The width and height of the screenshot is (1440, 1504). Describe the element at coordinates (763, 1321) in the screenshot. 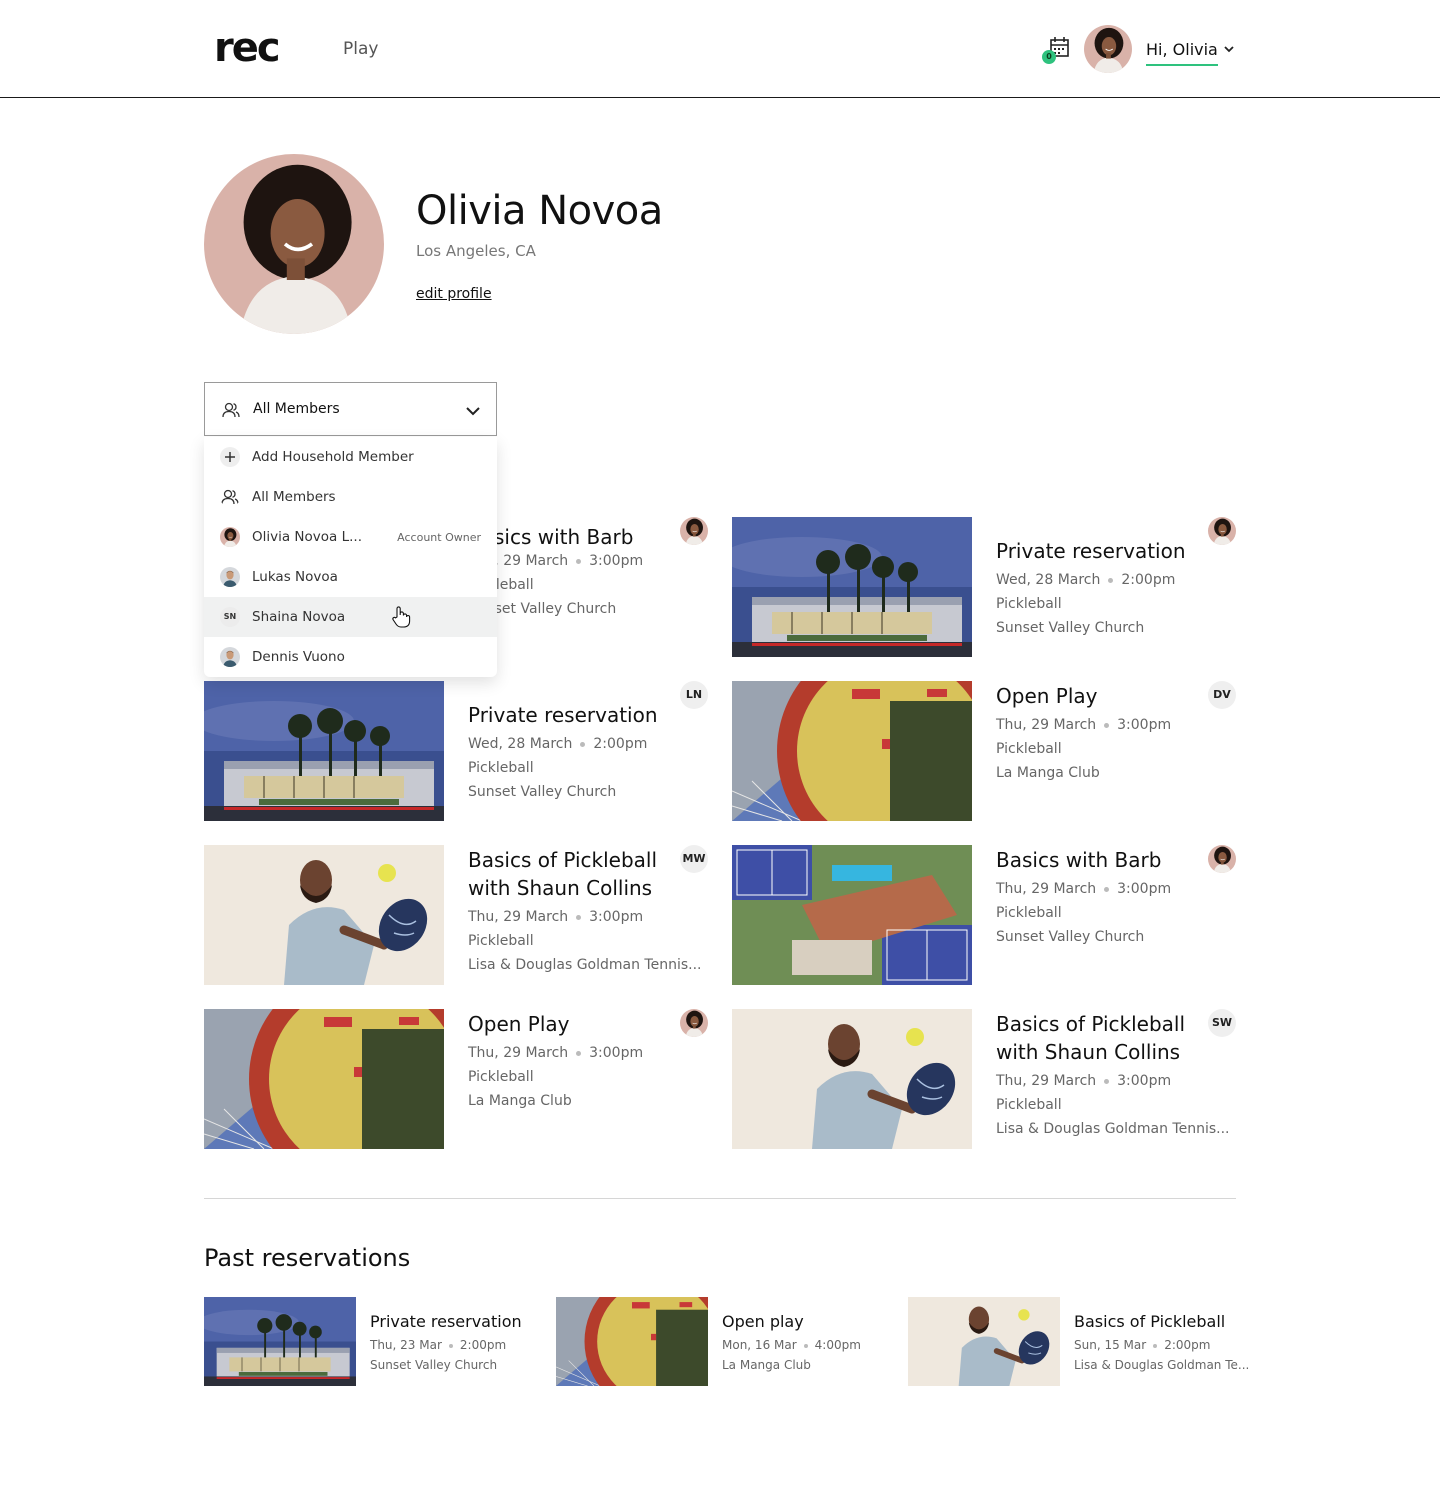

I see `card-title: Open play` at that location.